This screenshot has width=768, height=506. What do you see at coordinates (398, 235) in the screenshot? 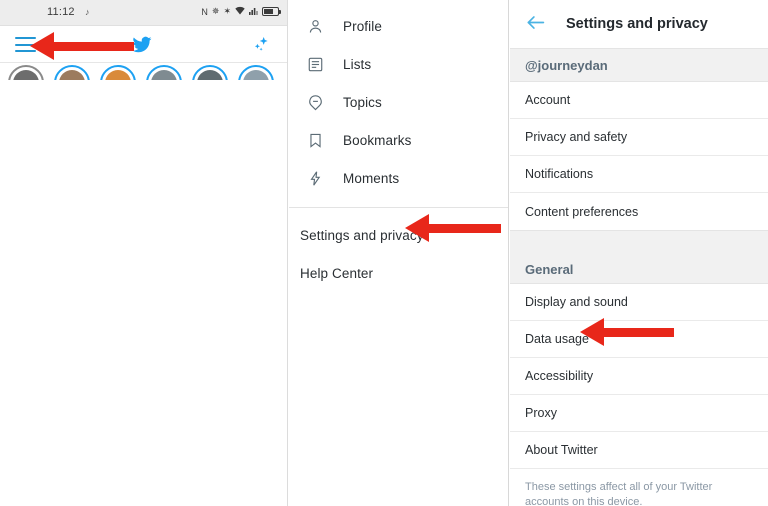
I see `settings-and-privacy-menu-item: Settings and privacy` at bounding box center [398, 235].